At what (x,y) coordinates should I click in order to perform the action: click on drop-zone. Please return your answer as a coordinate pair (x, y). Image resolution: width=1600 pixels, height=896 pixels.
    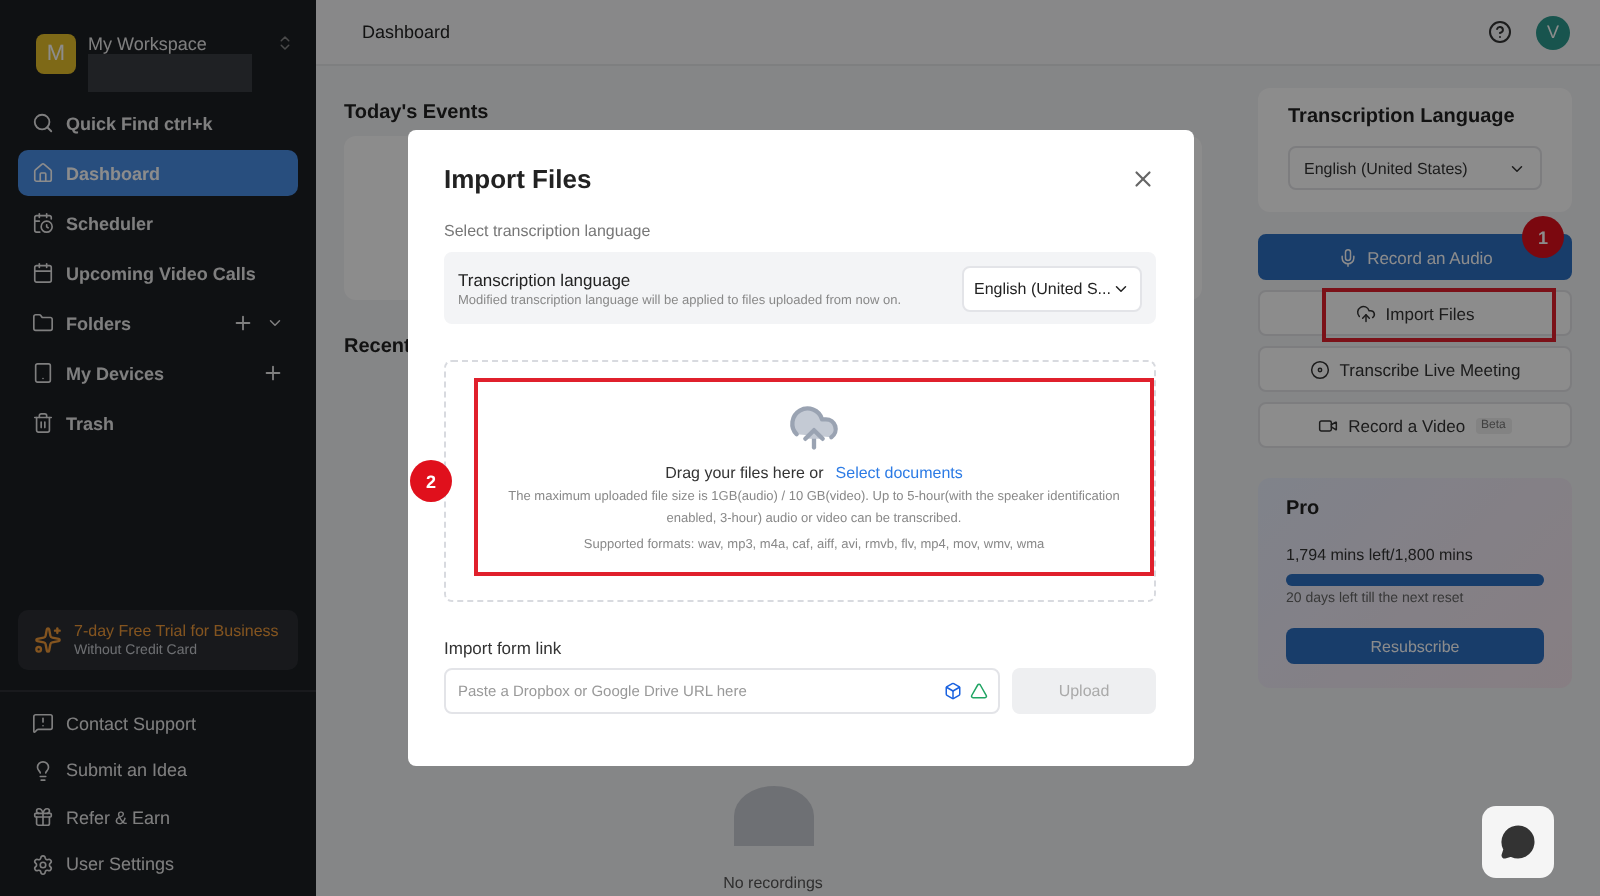
    Looking at the image, I should click on (800, 481).